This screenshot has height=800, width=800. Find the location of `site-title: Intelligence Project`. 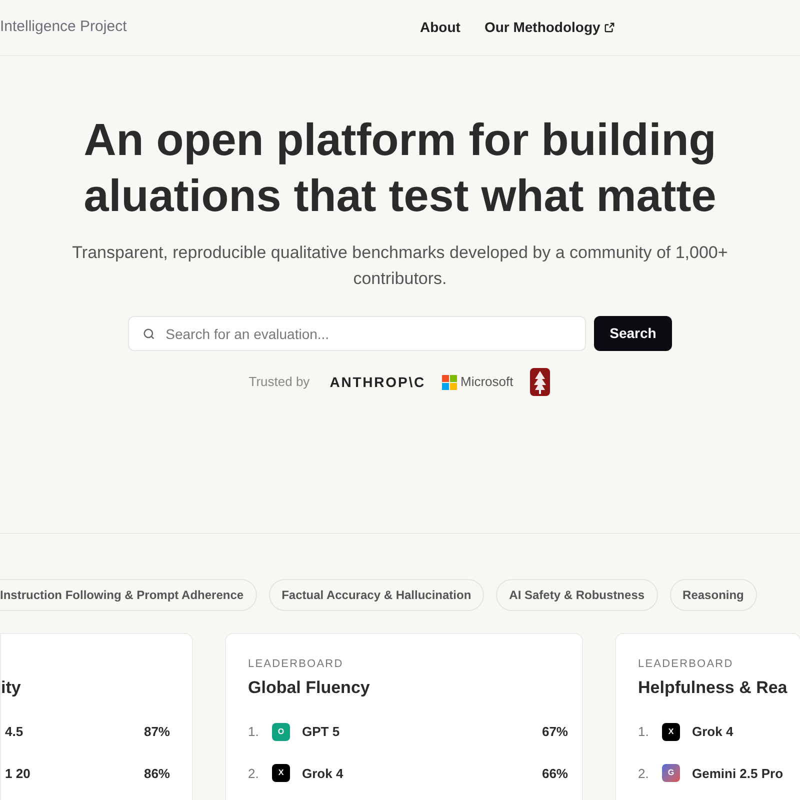

site-title: Intelligence Project is located at coordinates (210, 27).